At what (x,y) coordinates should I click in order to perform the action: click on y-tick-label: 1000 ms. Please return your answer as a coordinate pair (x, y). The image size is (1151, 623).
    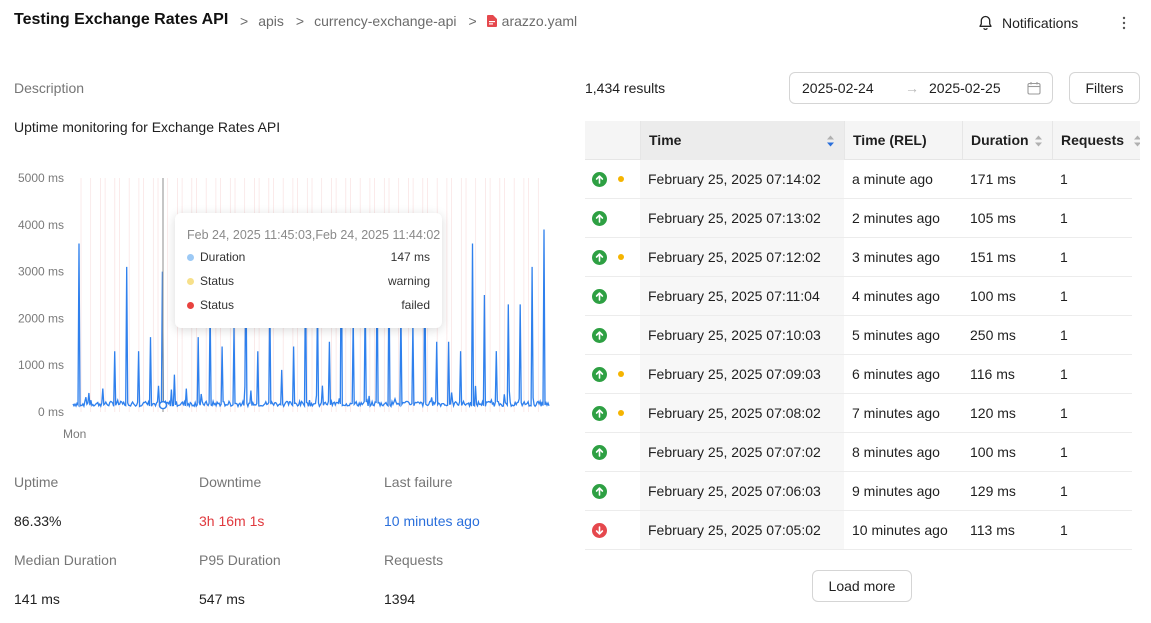
    Looking at the image, I should click on (41, 365).